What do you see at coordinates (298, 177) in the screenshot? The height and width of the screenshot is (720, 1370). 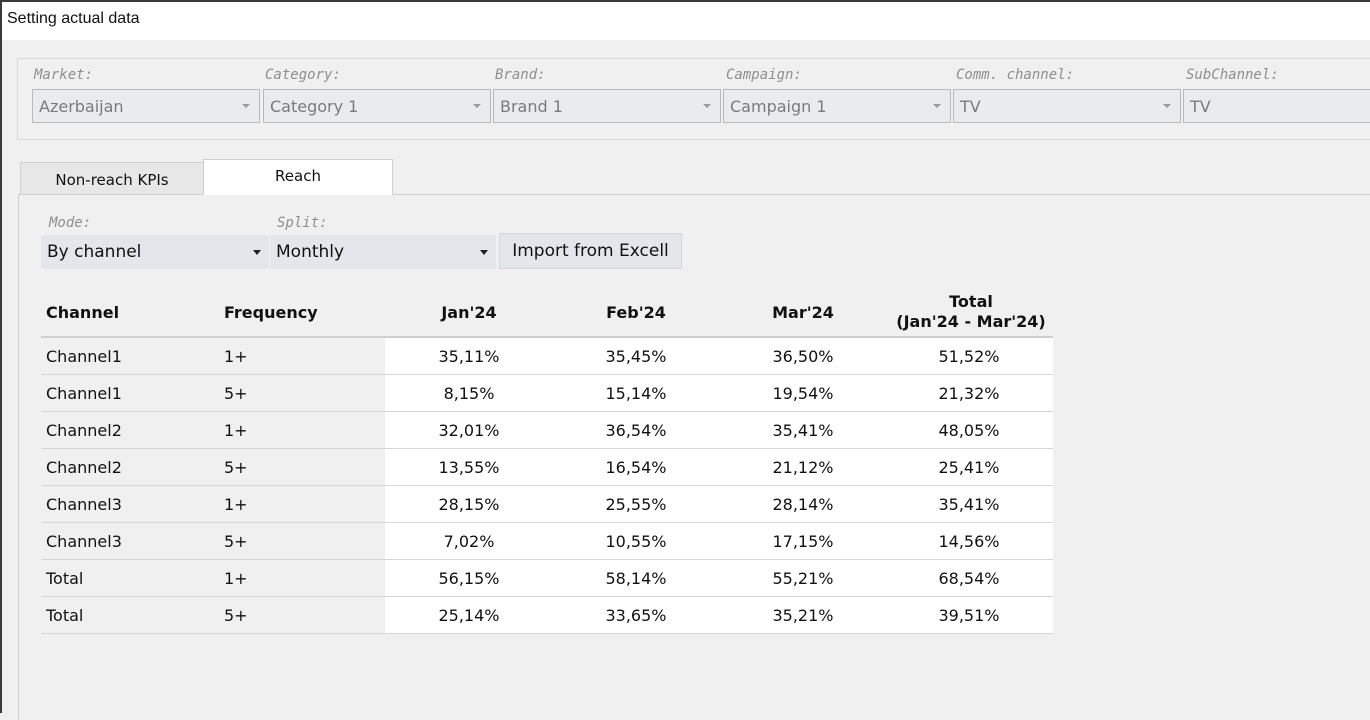 I see `tab-reach: Reach` at bounding box center [298, 177].